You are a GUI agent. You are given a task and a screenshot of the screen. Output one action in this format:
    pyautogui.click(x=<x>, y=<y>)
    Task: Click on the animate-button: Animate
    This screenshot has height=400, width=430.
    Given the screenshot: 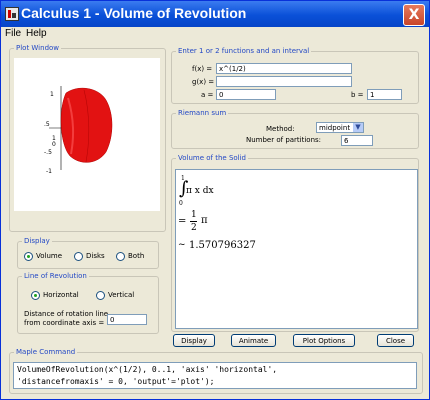 What is the action you would take?
    pyautogui.click(x=253, y=340)
    